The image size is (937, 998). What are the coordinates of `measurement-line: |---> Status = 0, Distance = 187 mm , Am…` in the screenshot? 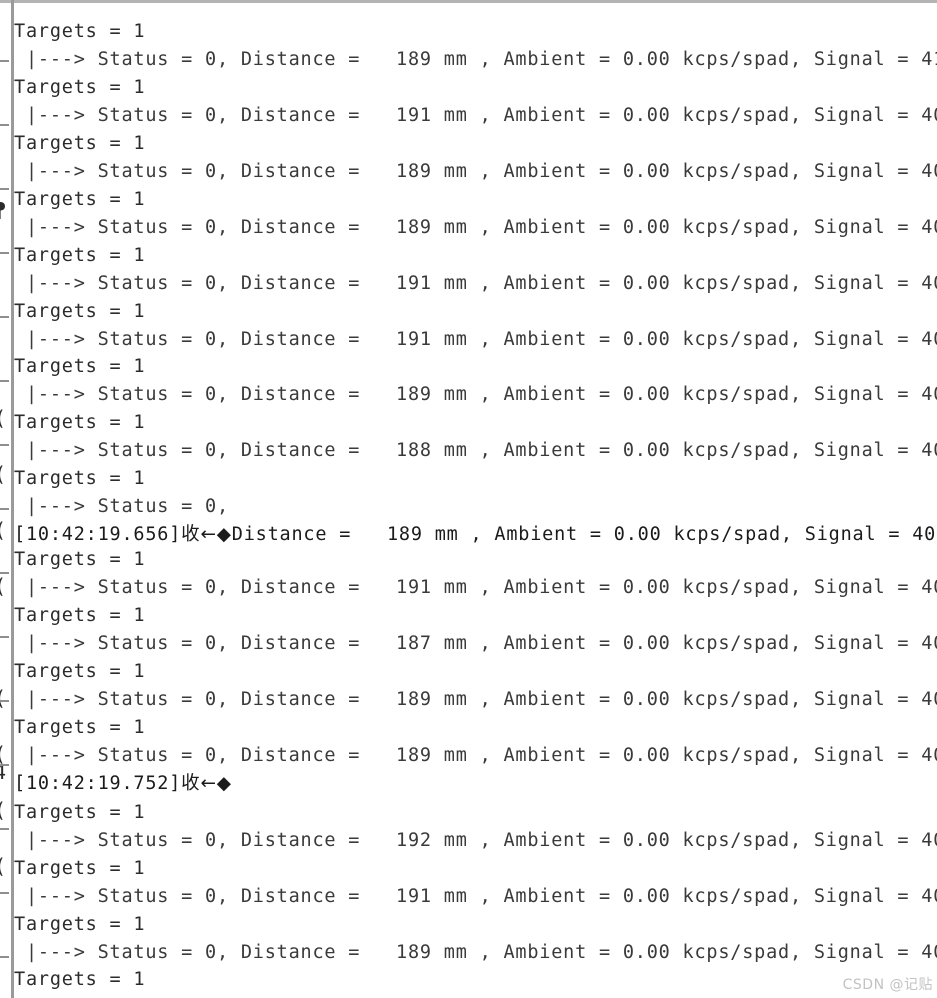 It's located at (481, 643).